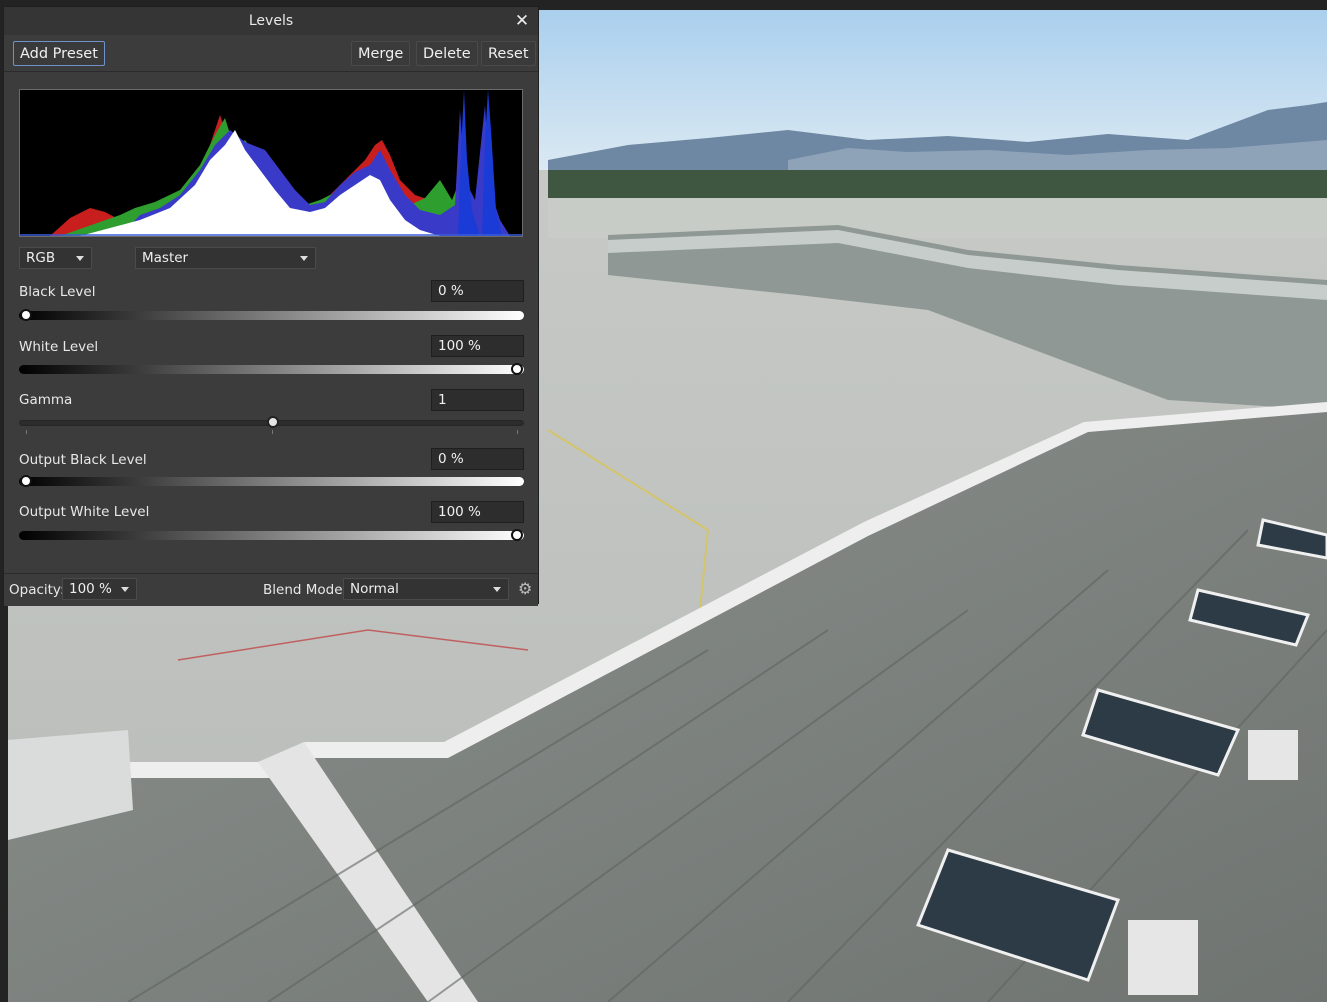 The image size is (1327, 1002). Describe the element at coordinates (517, 535) in the screenshot. I see `output-white-level-handle` at that location.